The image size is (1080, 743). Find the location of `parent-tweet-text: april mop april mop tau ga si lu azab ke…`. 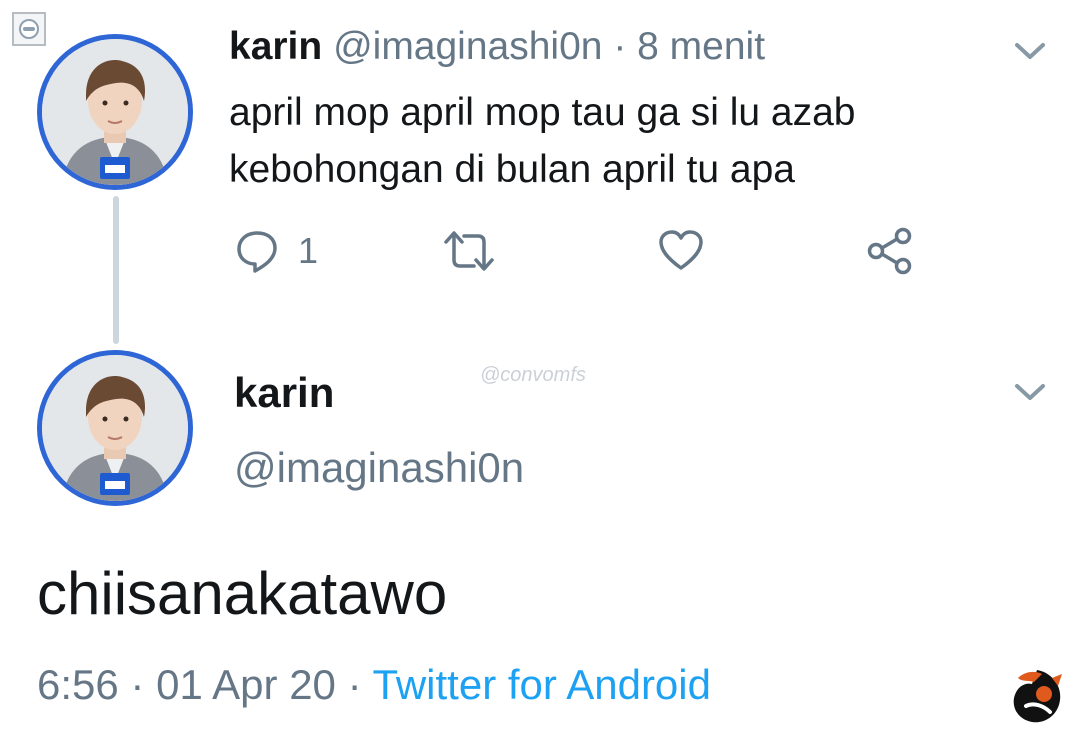

parent-tweet-text: april mop april mop tau ga si lu azab ke… is located at coordinates (609, 141).